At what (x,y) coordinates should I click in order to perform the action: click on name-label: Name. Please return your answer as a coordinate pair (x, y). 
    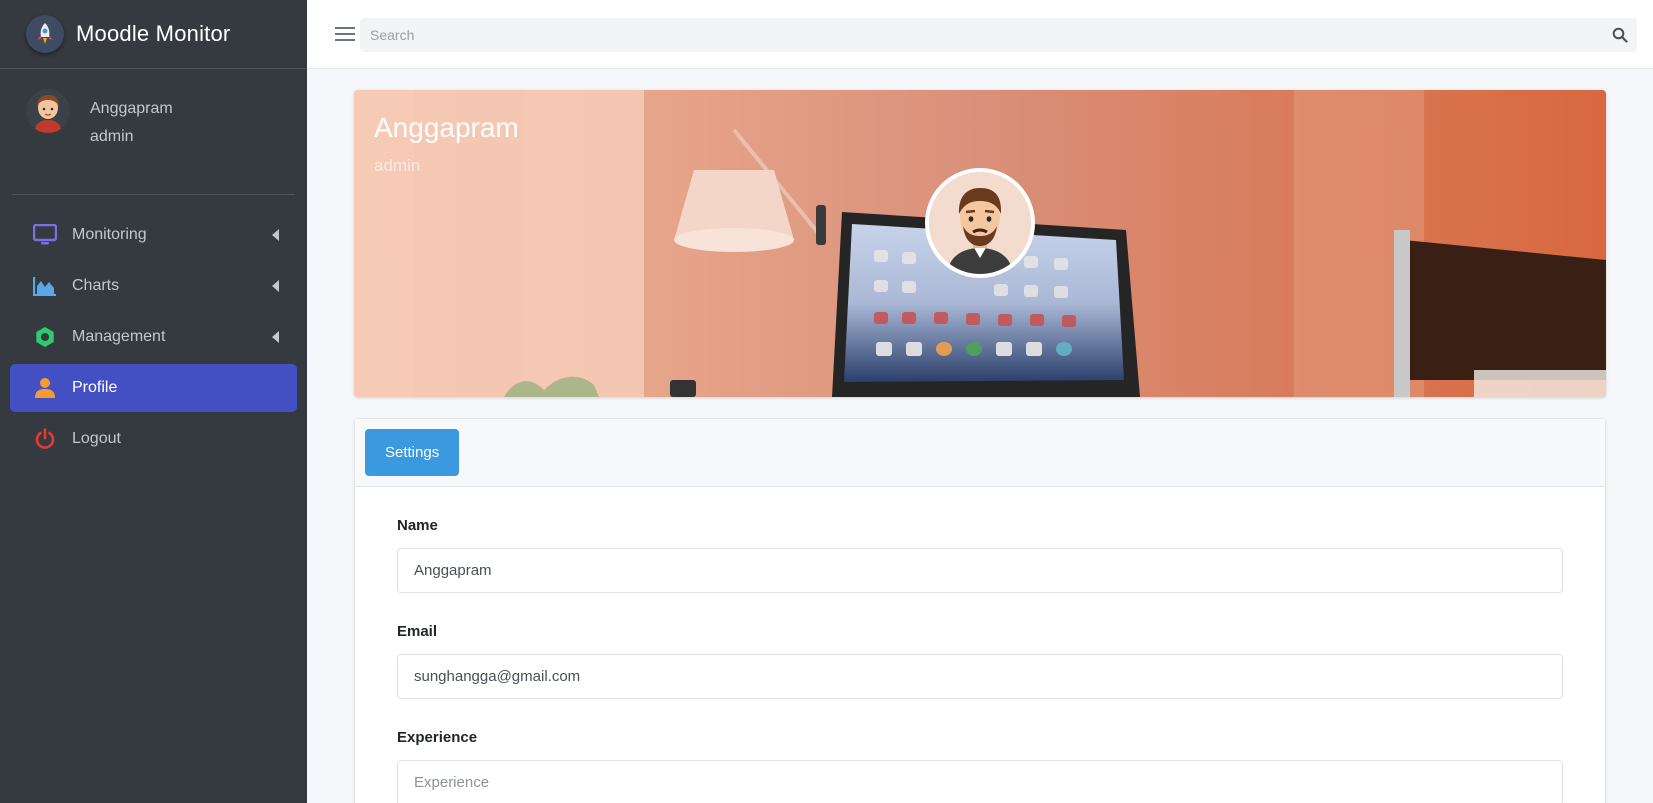
    Looking at the image, I should click on (417, 525).